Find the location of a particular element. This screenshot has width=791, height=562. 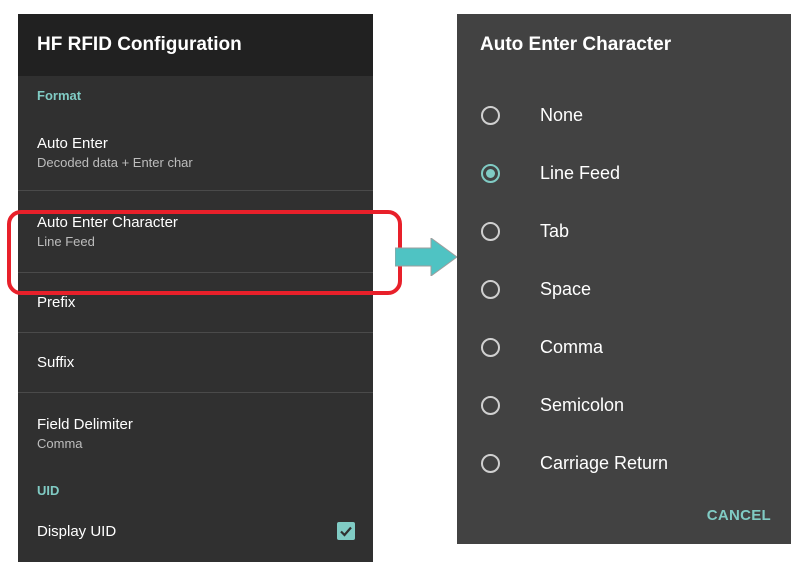

option-label: Comma is located at coordinates (572, 346).